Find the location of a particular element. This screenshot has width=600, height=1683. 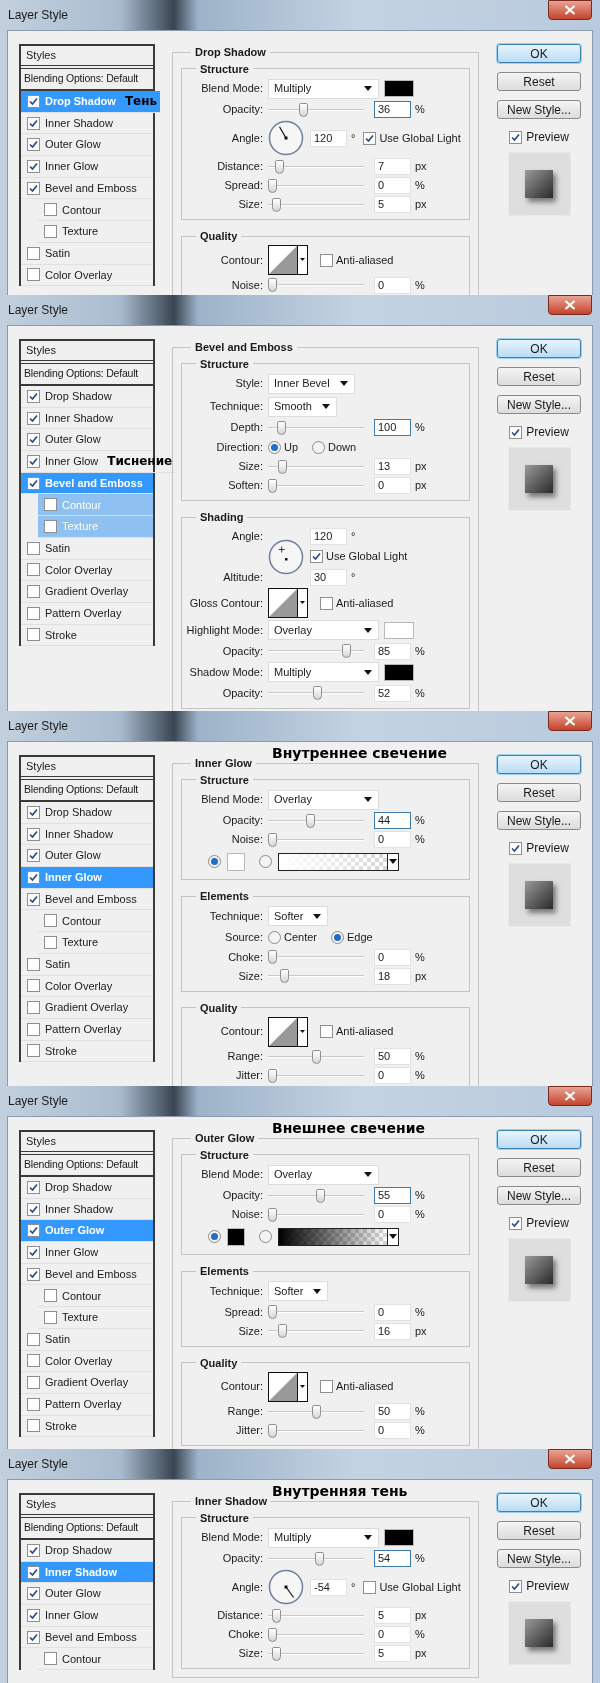

list-item: Contour is located at coordinates (95, 1296).